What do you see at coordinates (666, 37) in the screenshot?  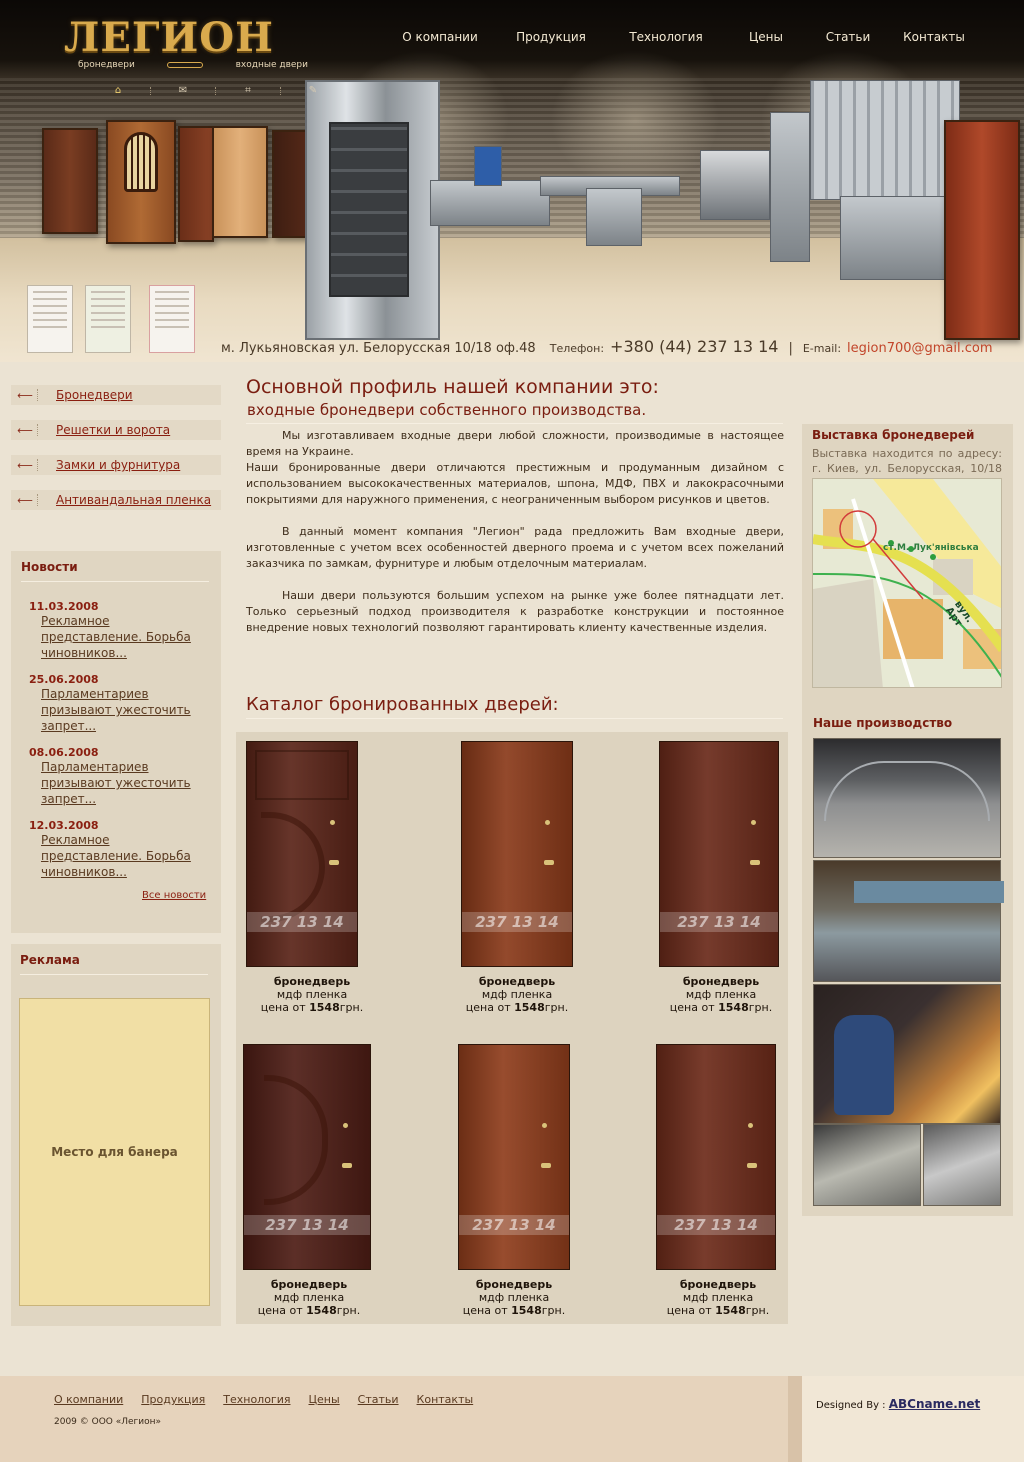 I see `nav-technology: Технология` at bounding box center [666, 37].